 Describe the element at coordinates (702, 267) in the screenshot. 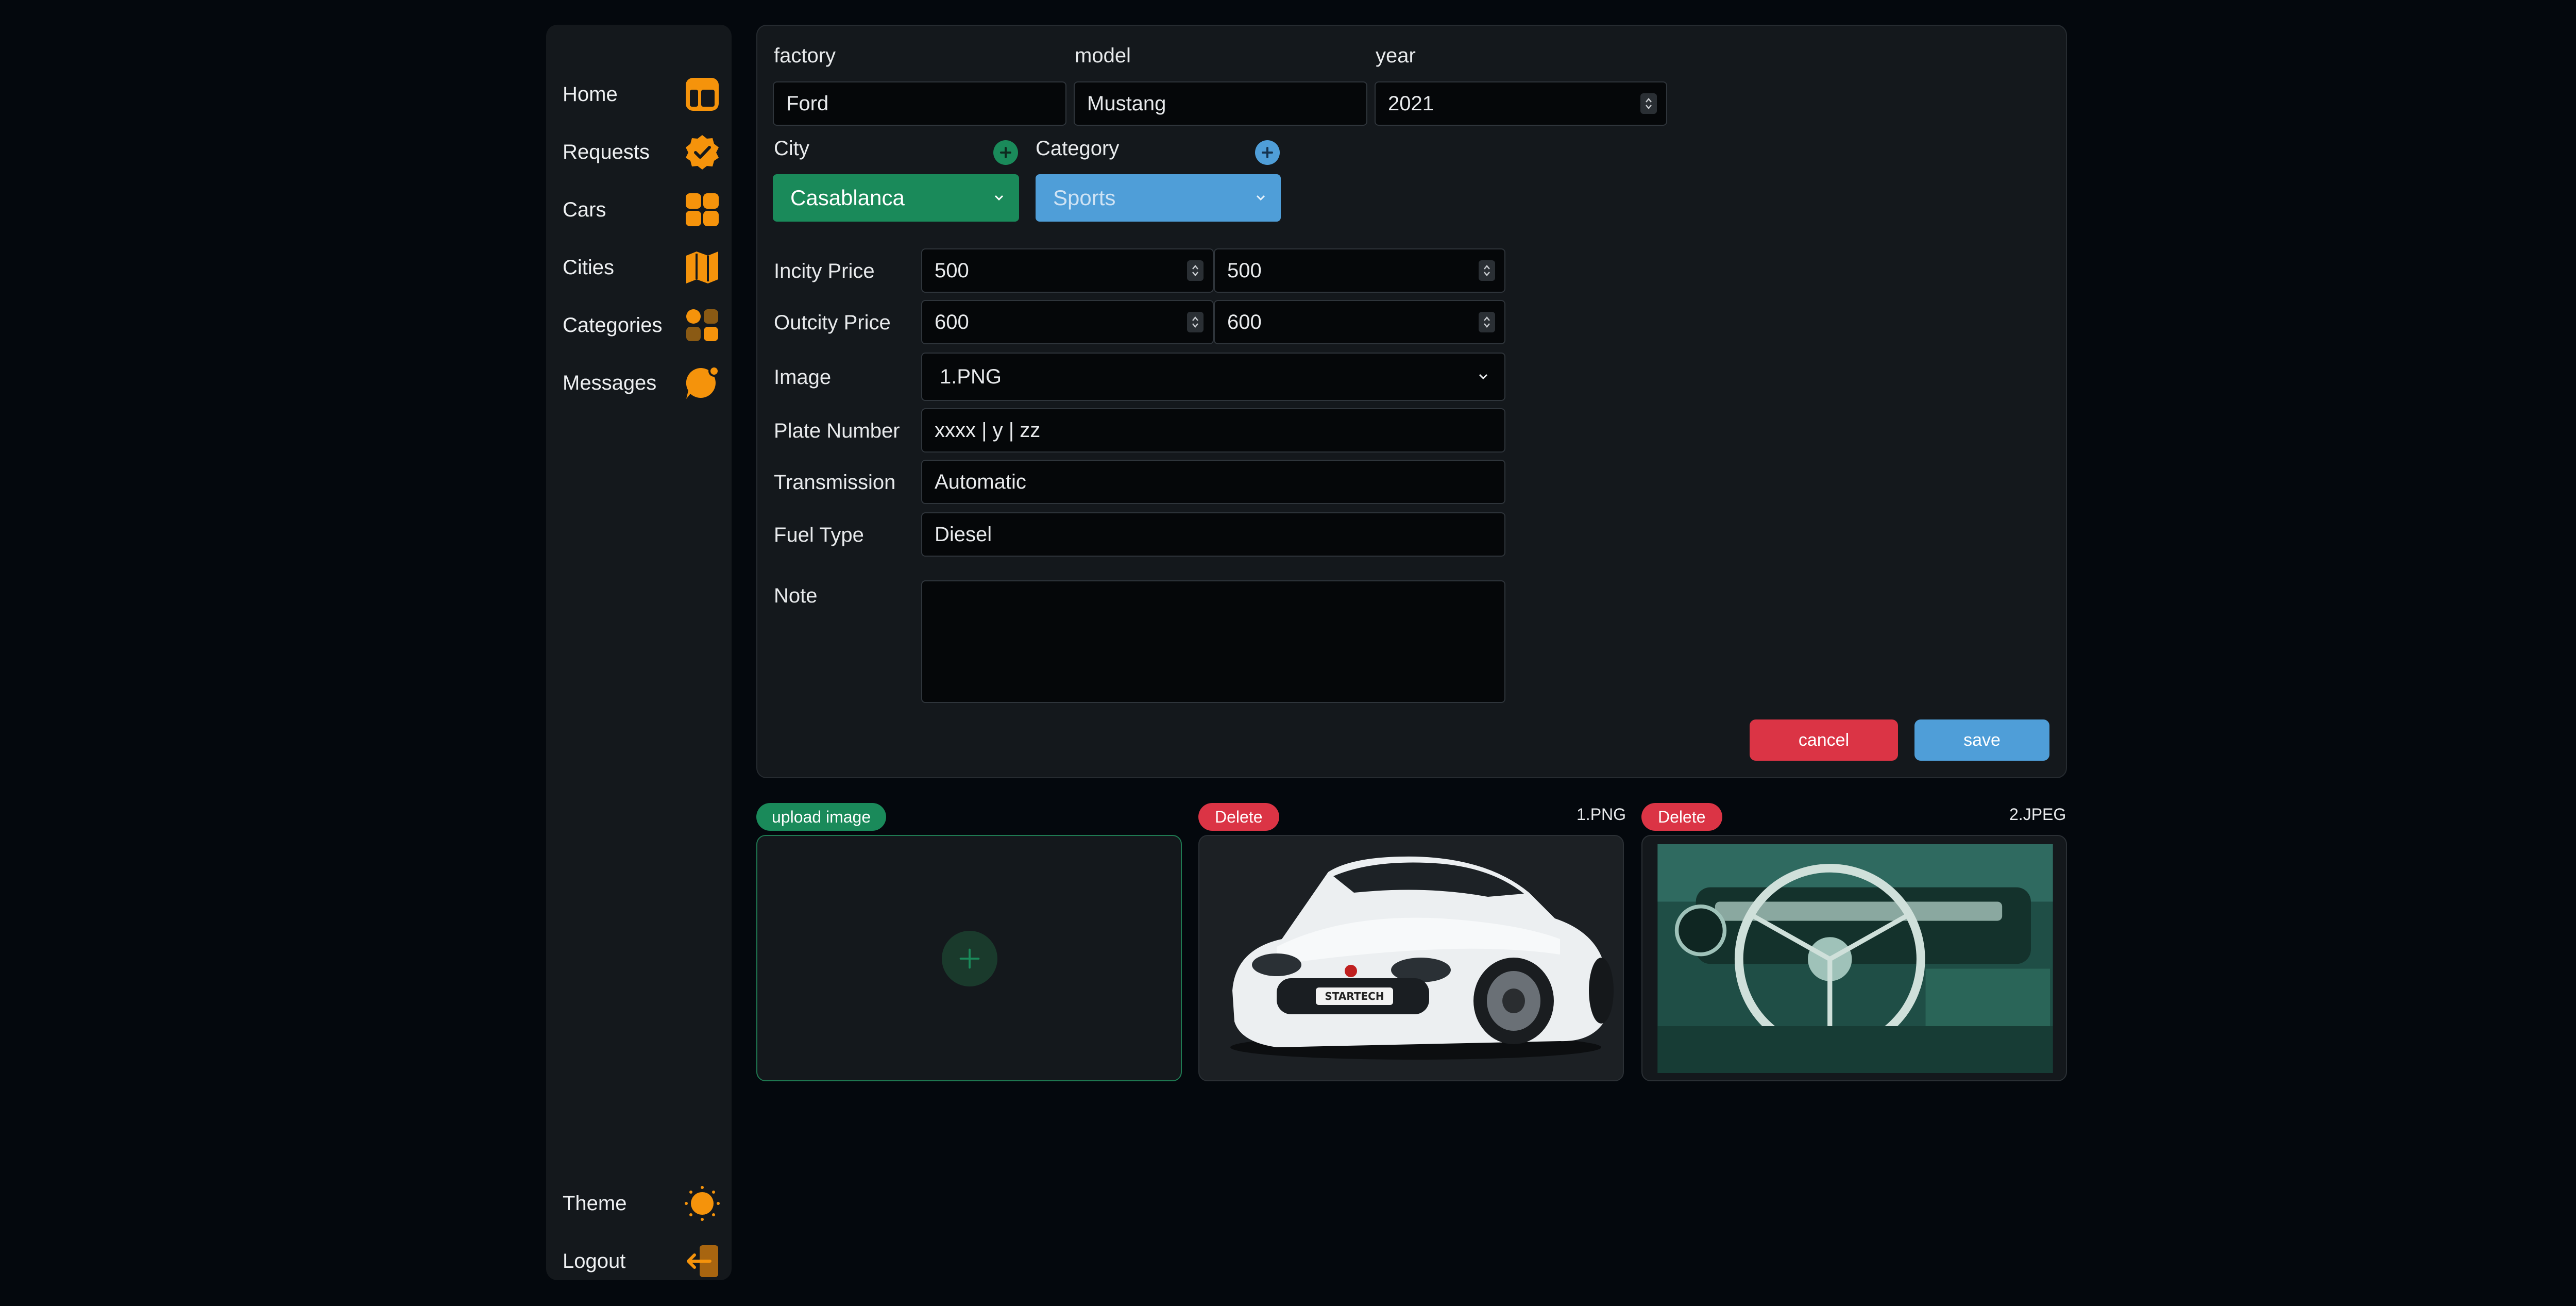

I see `map-icon` at that location.